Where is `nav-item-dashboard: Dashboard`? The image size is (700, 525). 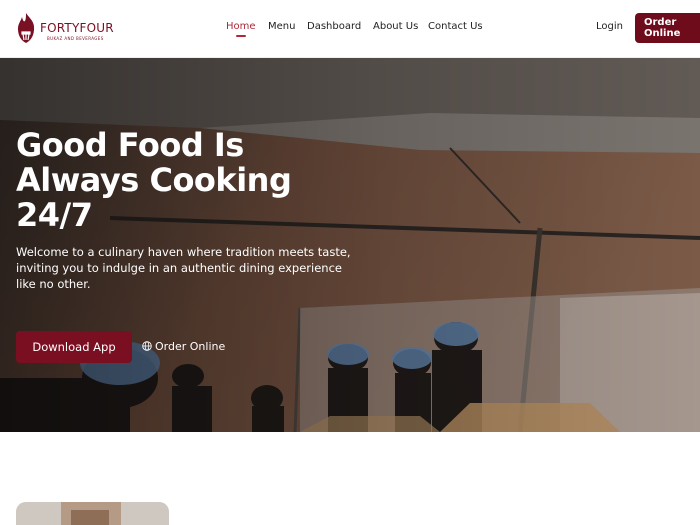
nav-item-dashboard: Dashboard is located at coordinates (334, 26).